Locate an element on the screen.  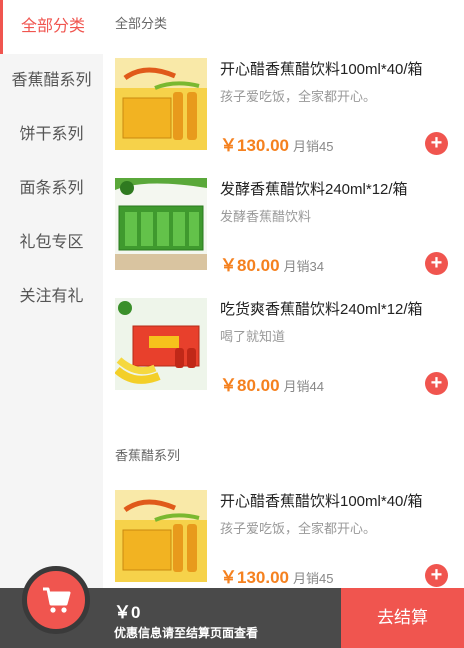
product-sales: 月销44 is located at coordinates (304, 386).